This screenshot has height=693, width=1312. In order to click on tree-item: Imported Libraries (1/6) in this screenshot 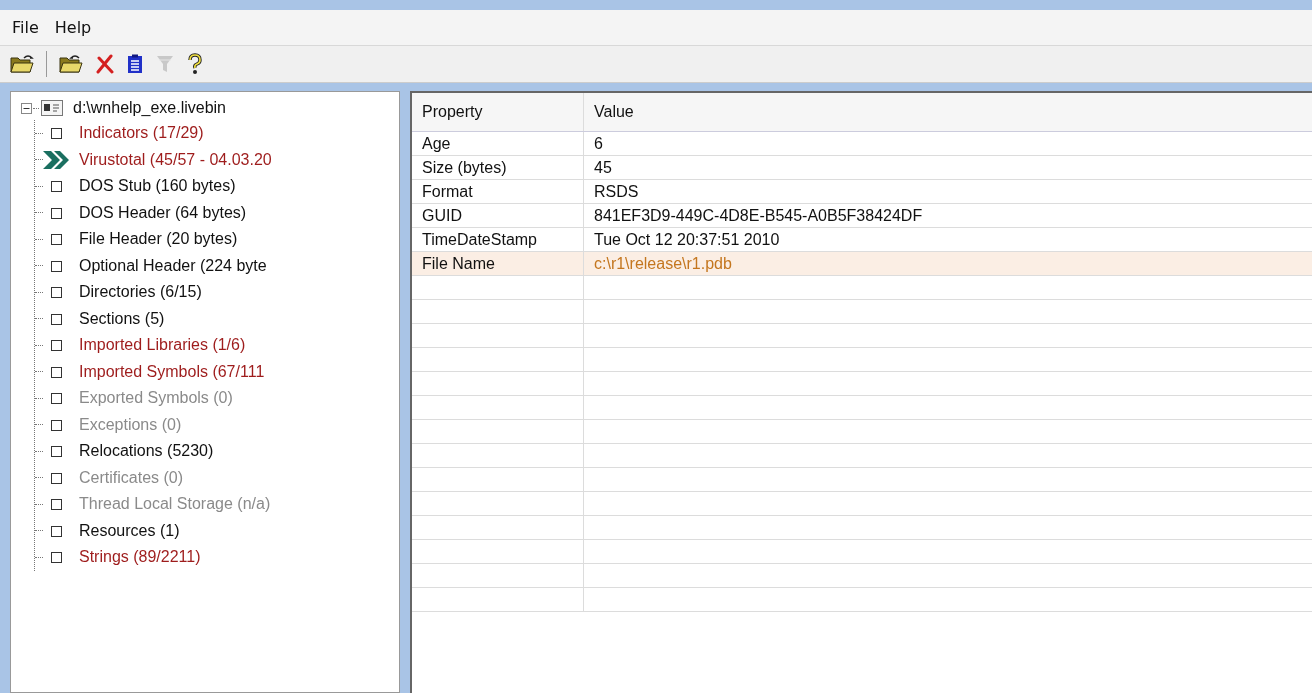, I will do `click(162, 345)`.